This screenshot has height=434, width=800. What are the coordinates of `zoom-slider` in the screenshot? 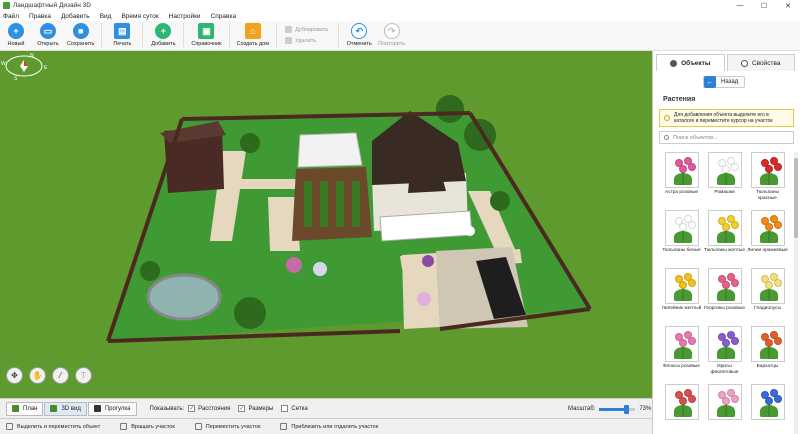 It's located at (617, 409).